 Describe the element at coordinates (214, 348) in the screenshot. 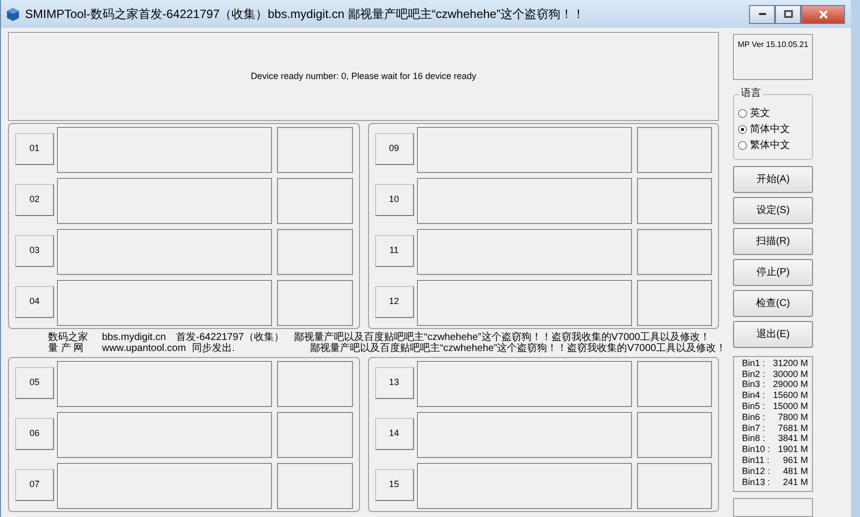

I see `notice-text: 同步发出.` at that location.